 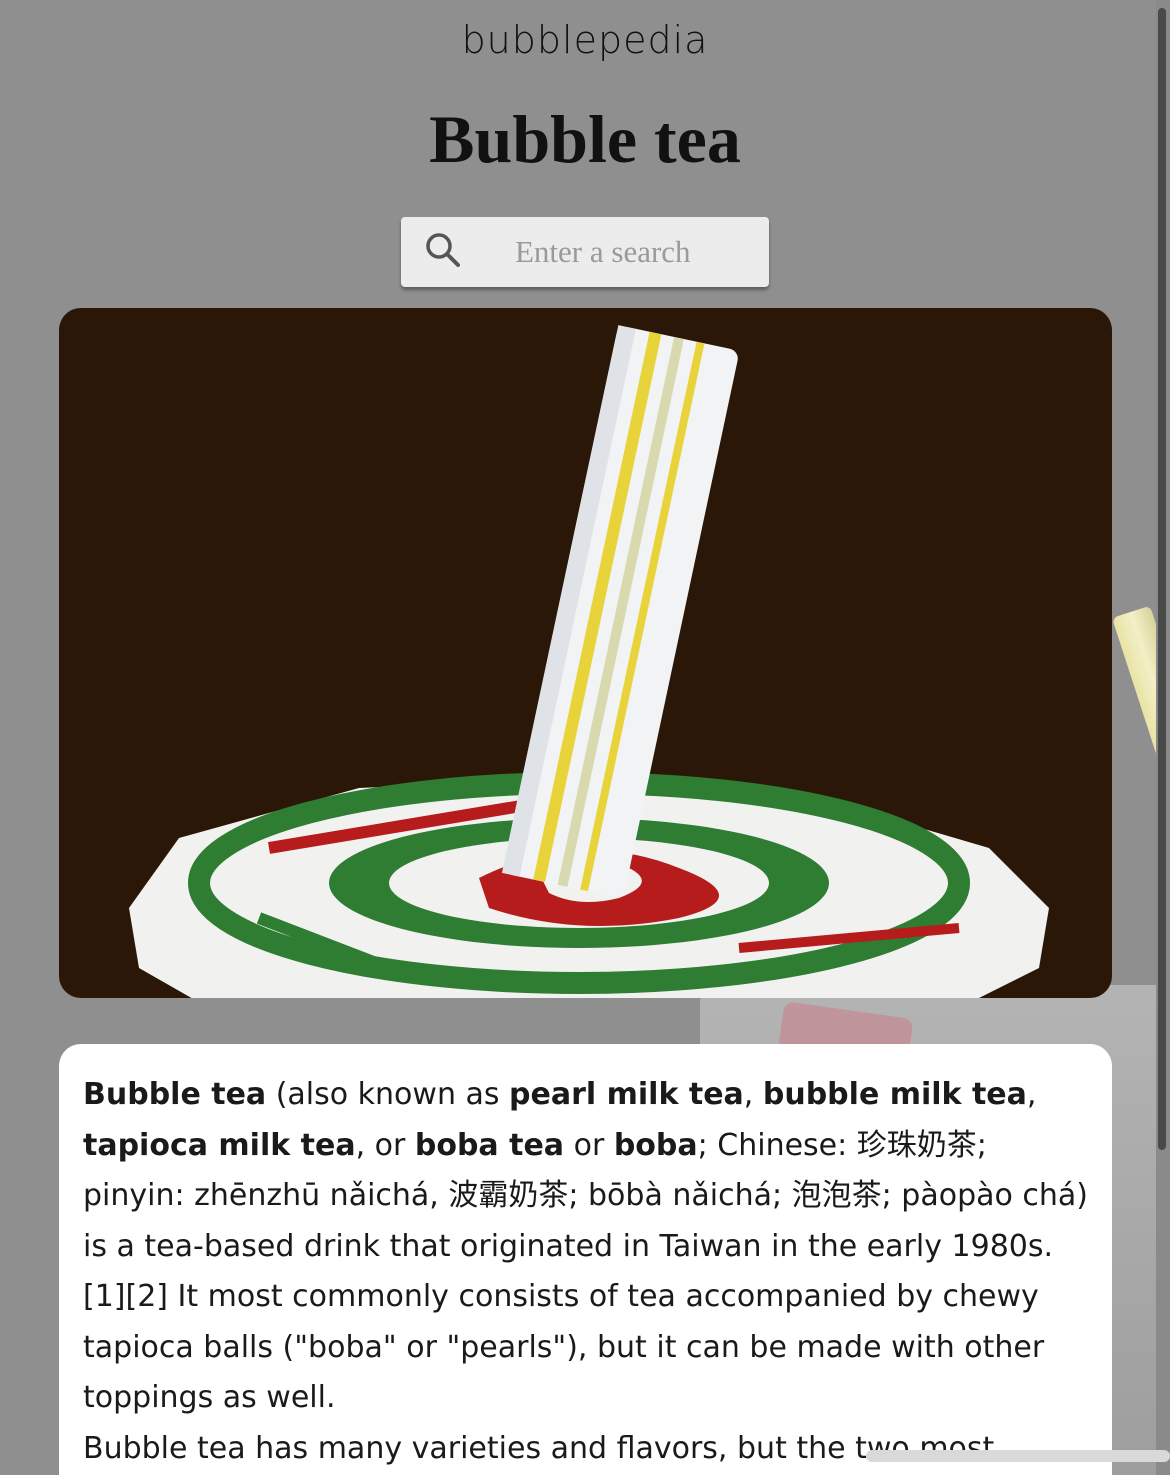 I want to click on search-bar, so click(x=585, y=252).